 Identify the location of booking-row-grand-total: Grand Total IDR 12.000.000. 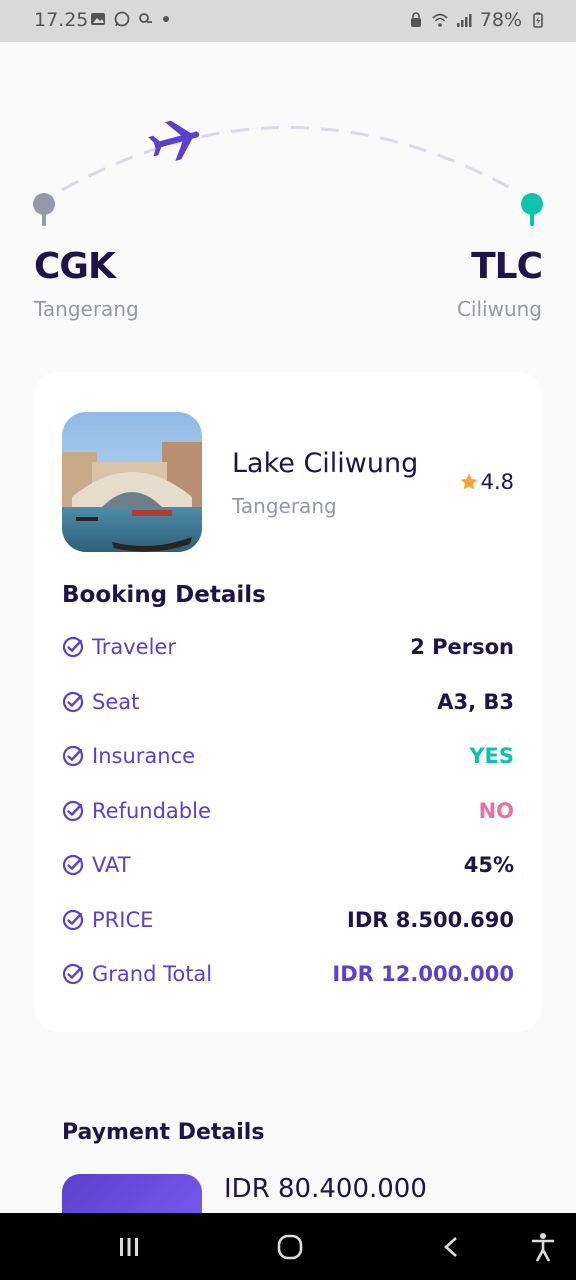
(288, 974).